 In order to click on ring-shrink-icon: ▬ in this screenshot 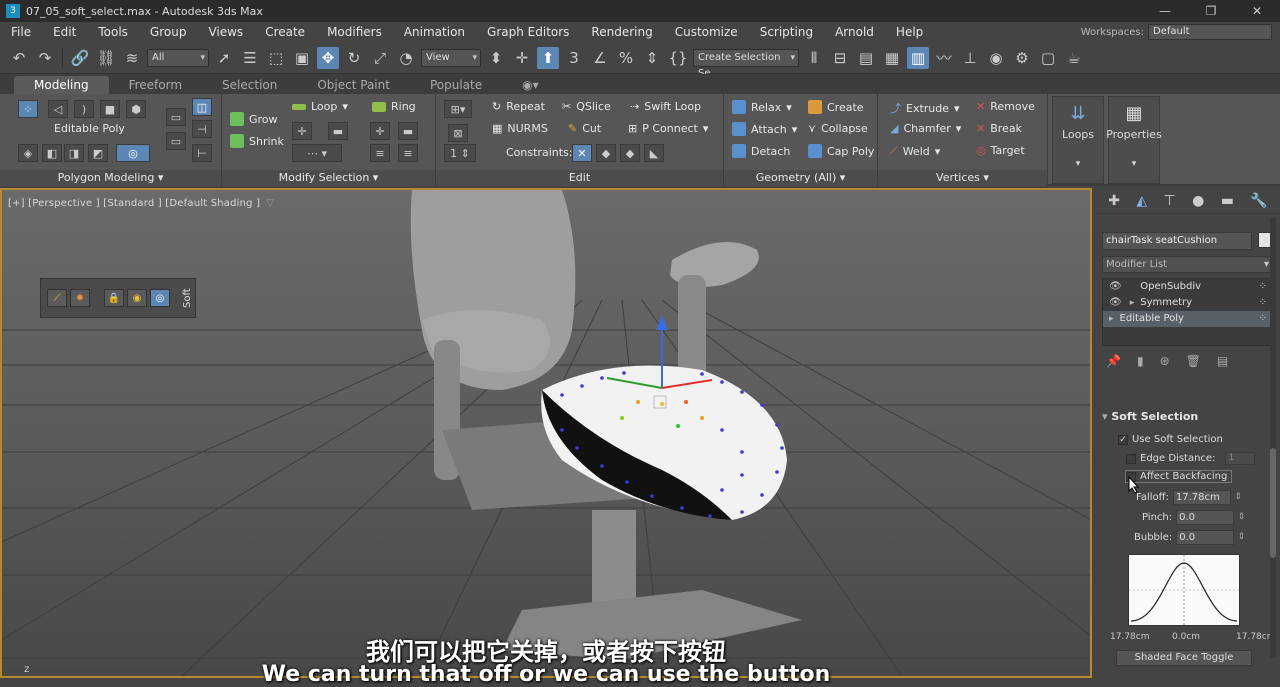, I will do `click(408, 131)`.